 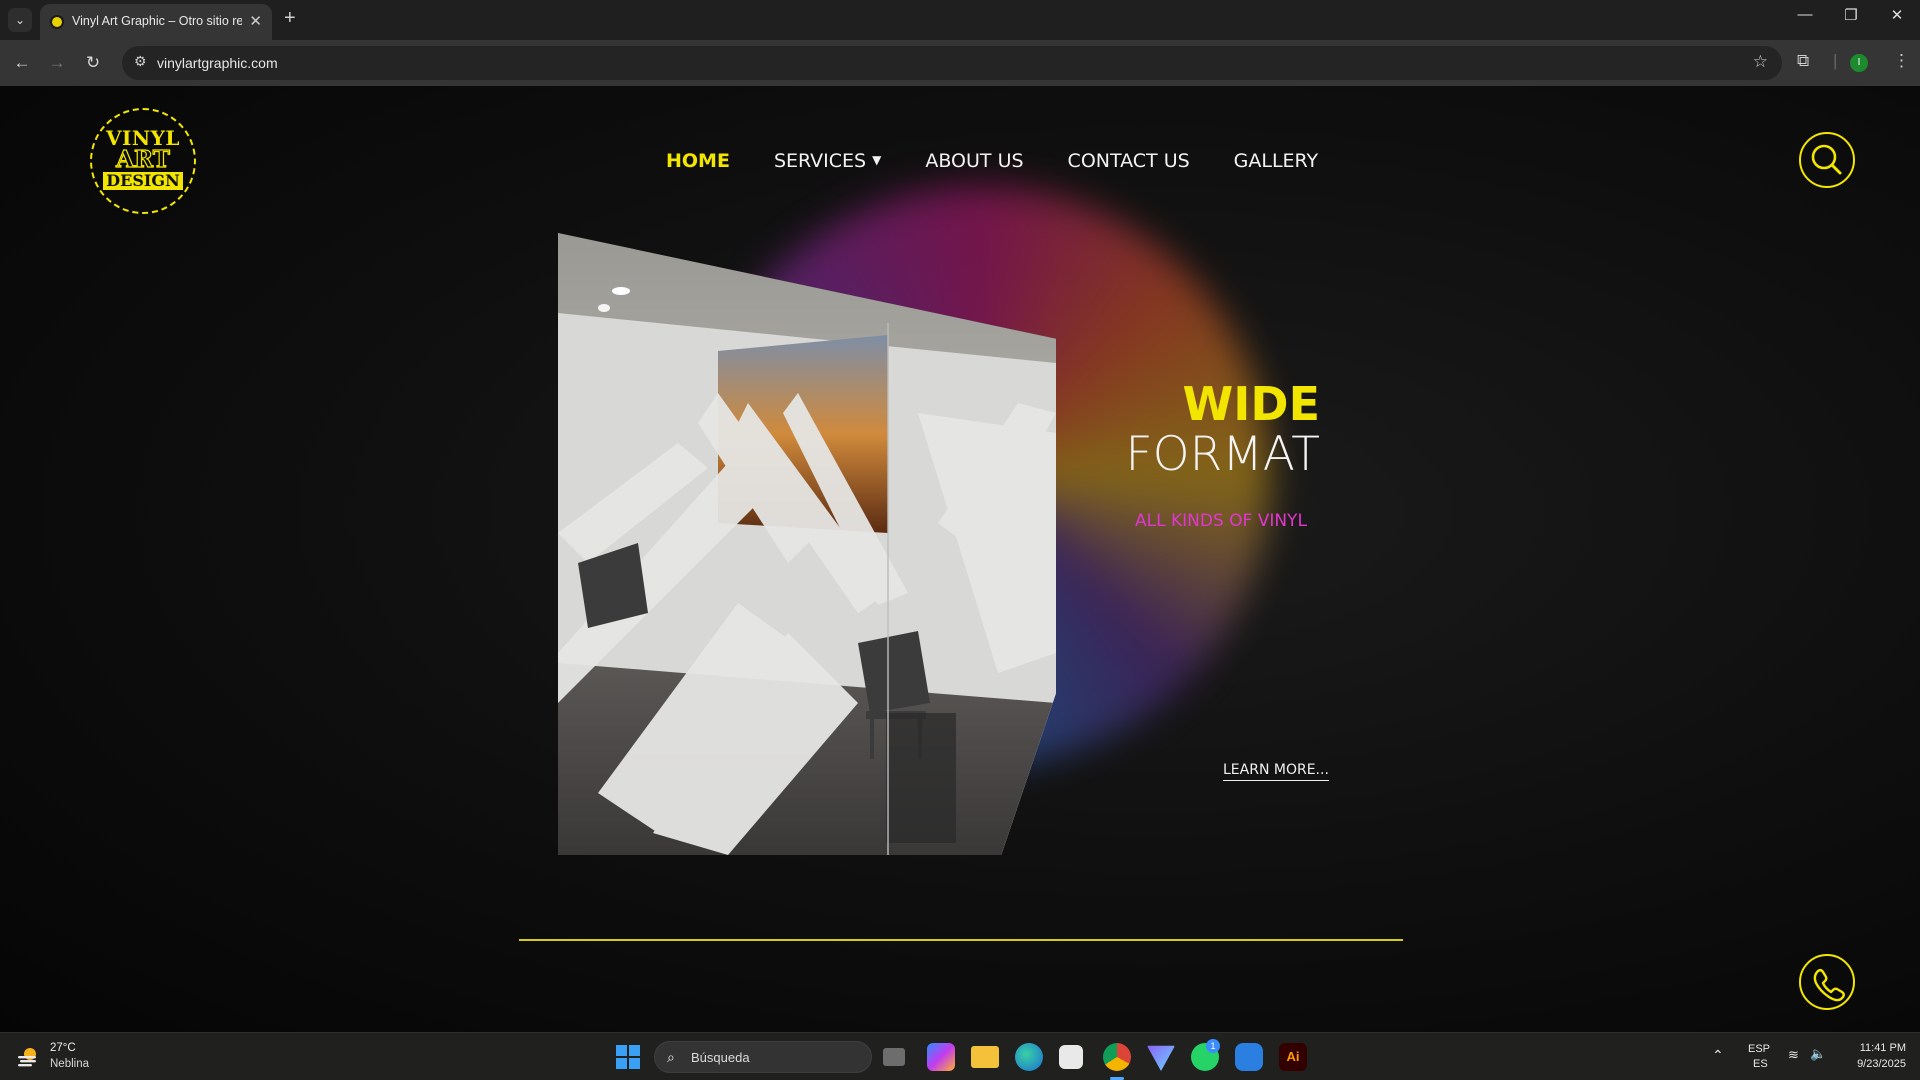 What do you see at coordinates (1851, 15) in the screenshot?
I see `restore-button: ❐` at bounding box center [1851, 15].